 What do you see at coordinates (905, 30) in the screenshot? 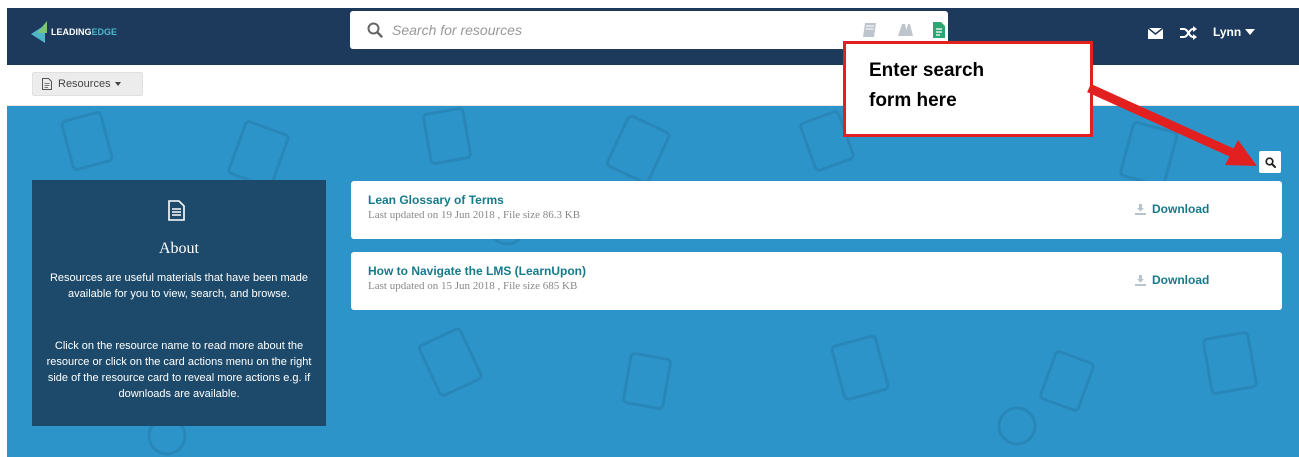
I see `link-icon` at bounding box center [905, 30].